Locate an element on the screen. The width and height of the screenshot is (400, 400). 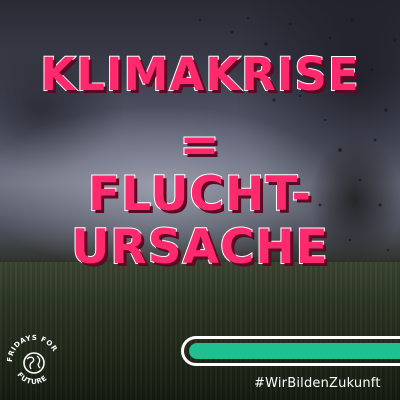
fridays-for-future-logo: FRIDAYS FOR FUTURE is located at coordinates (32, 360).